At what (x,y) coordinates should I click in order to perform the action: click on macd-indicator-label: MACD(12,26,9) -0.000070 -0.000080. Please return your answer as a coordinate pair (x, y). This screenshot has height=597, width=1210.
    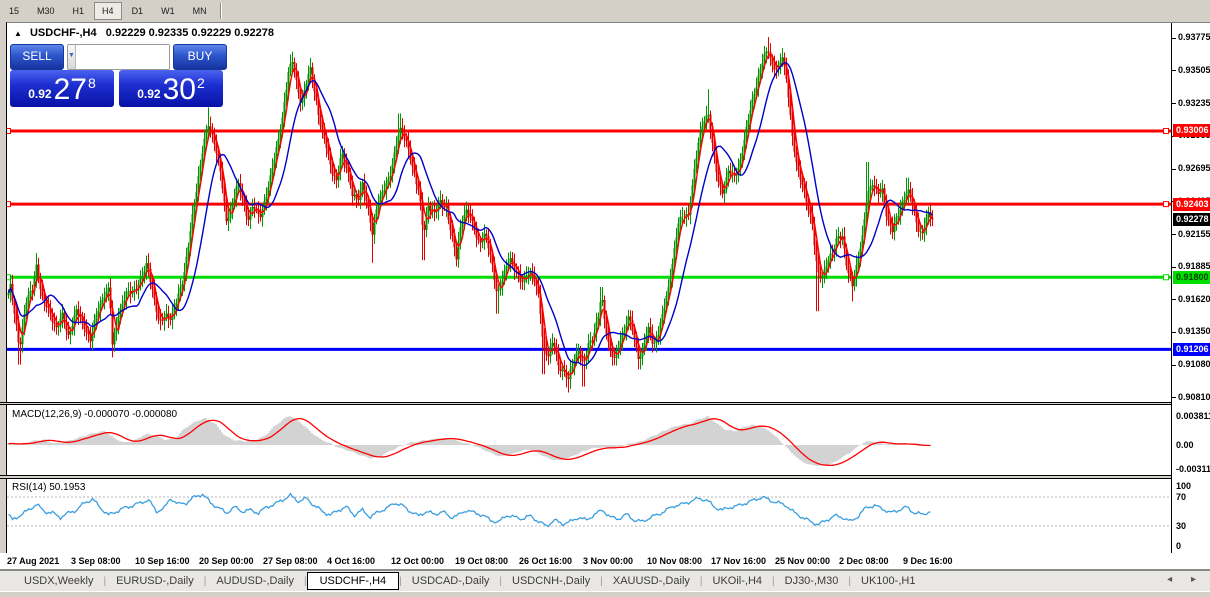
    Looking at the image, I should click on (95, 414).